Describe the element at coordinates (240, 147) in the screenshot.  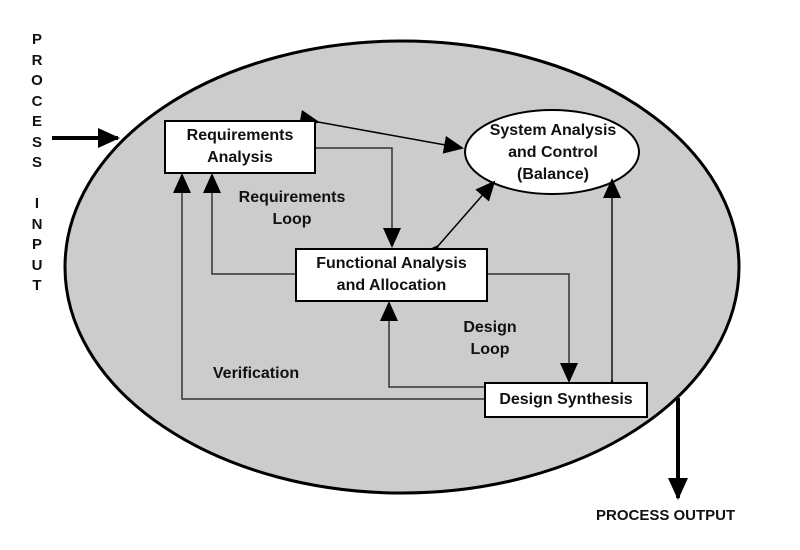
I see `requirements-analysis-node: Requirements Analysis` at that location.